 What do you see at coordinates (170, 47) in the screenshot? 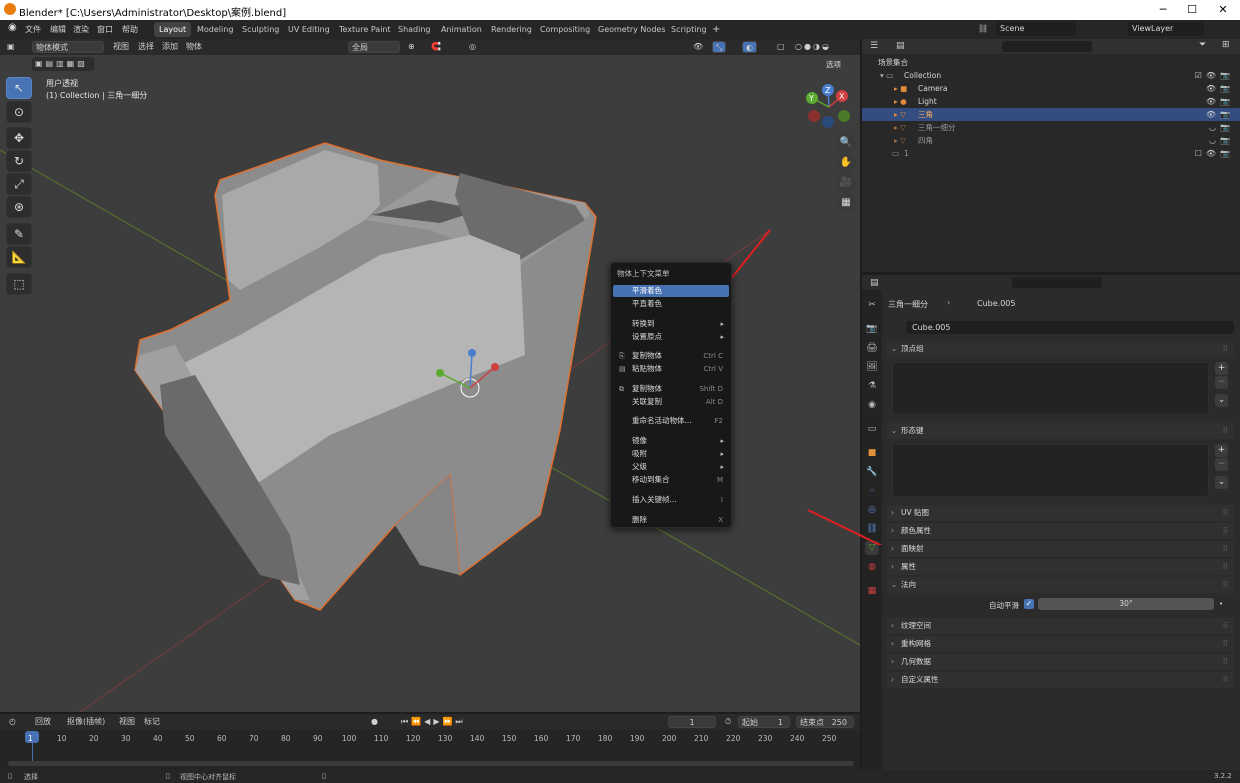
I see `menu-add: 添加` at bounding box center [170, 47].